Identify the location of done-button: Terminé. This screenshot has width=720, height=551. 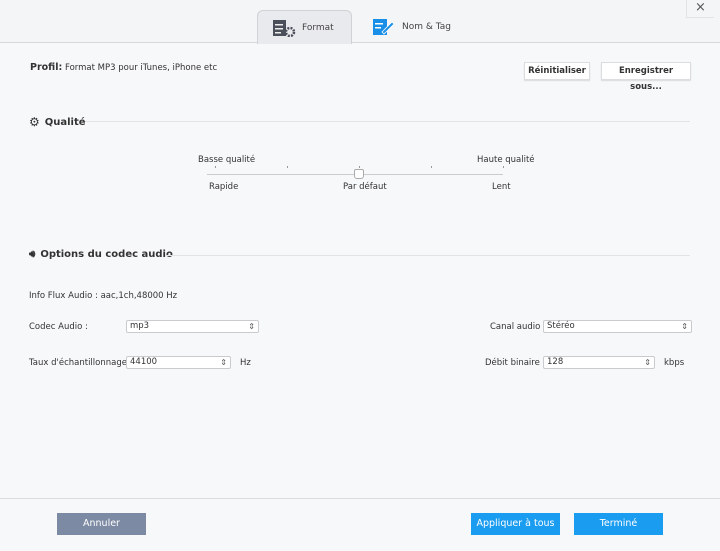
(618, 524).